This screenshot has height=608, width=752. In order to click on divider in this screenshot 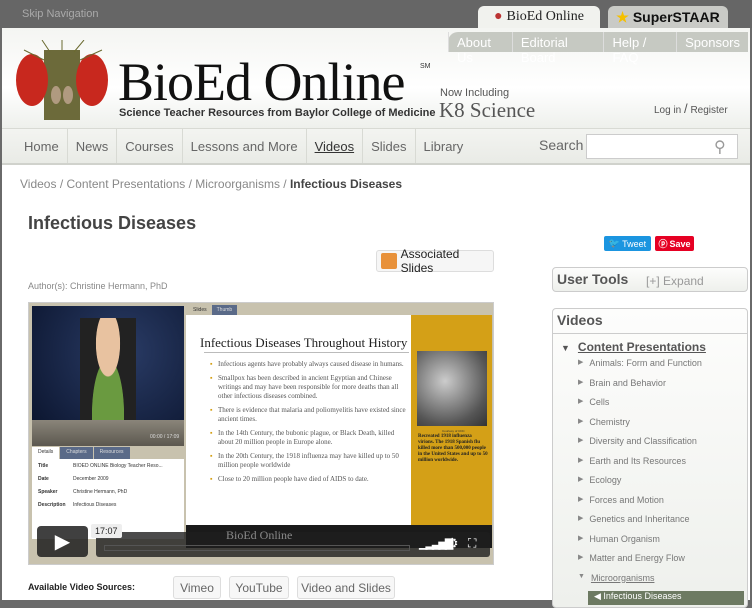, I will do `click(650, 333)`.